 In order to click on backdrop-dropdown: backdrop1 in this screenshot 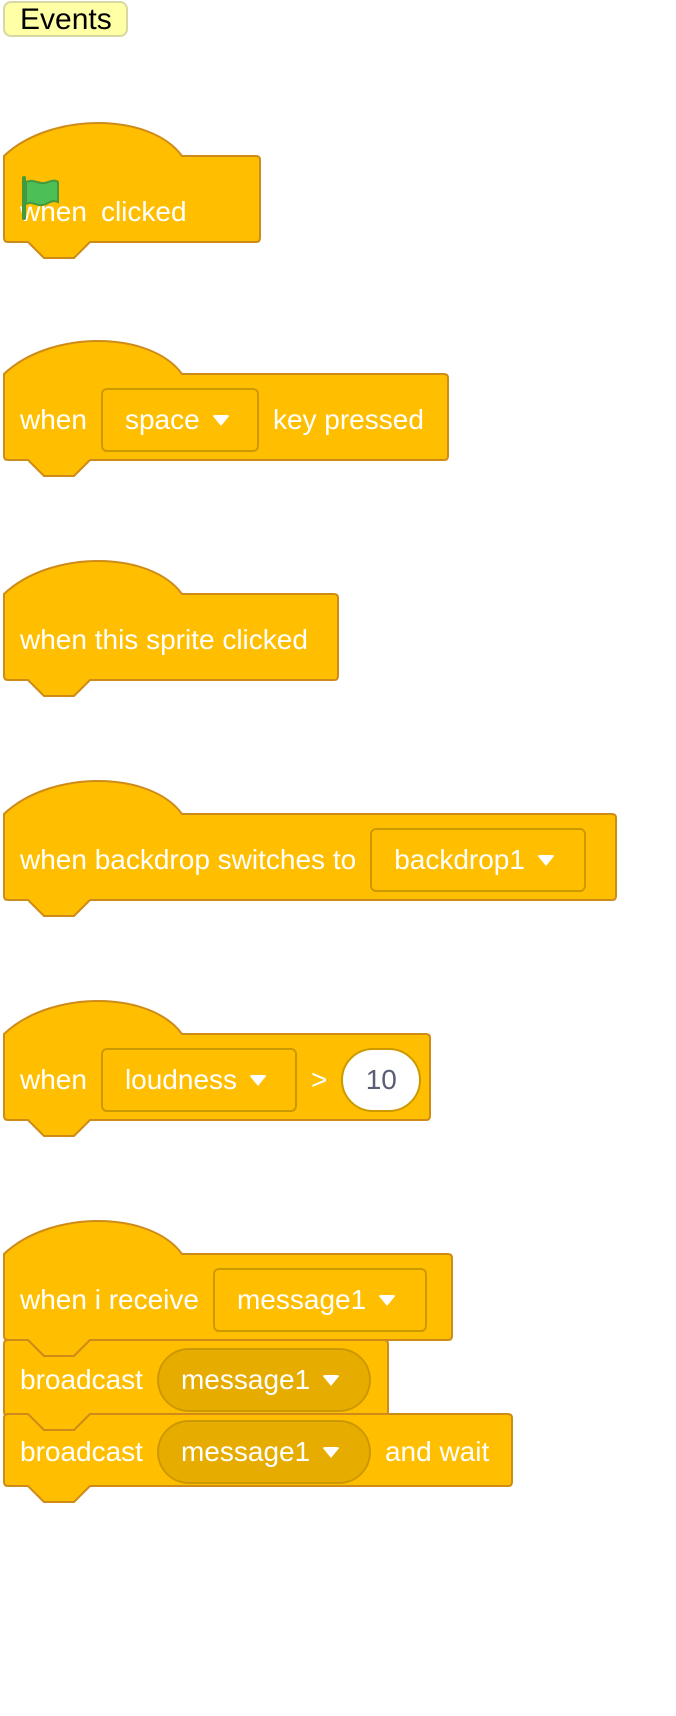, I will do `click(478, 860)`.